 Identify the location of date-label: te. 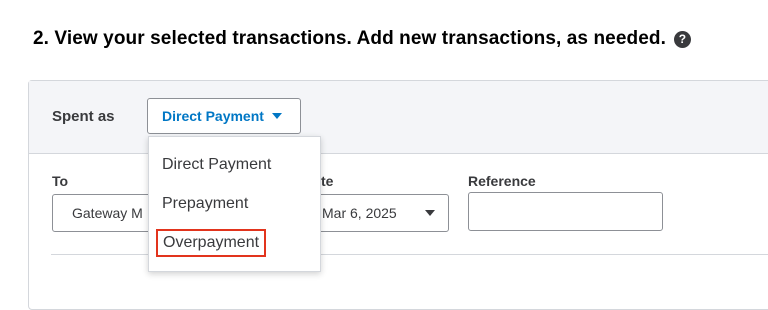
(327, 181).